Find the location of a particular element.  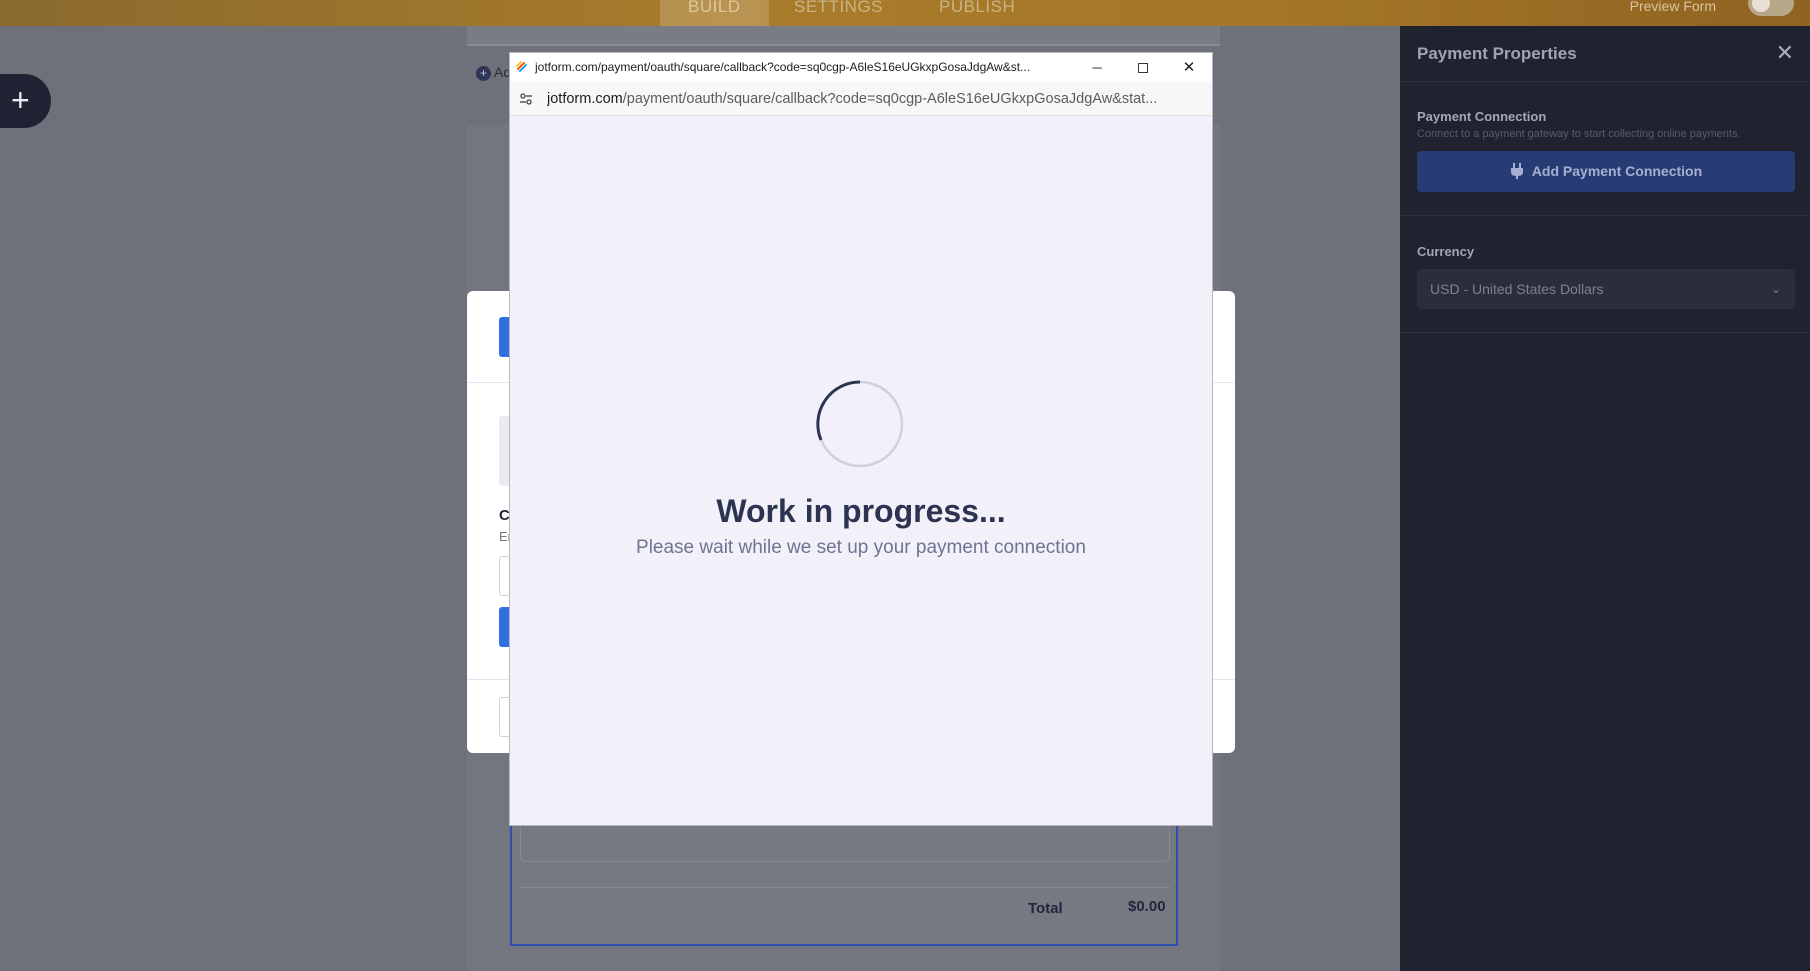

modal-section-heading: C is located at coordinates (504, 515).